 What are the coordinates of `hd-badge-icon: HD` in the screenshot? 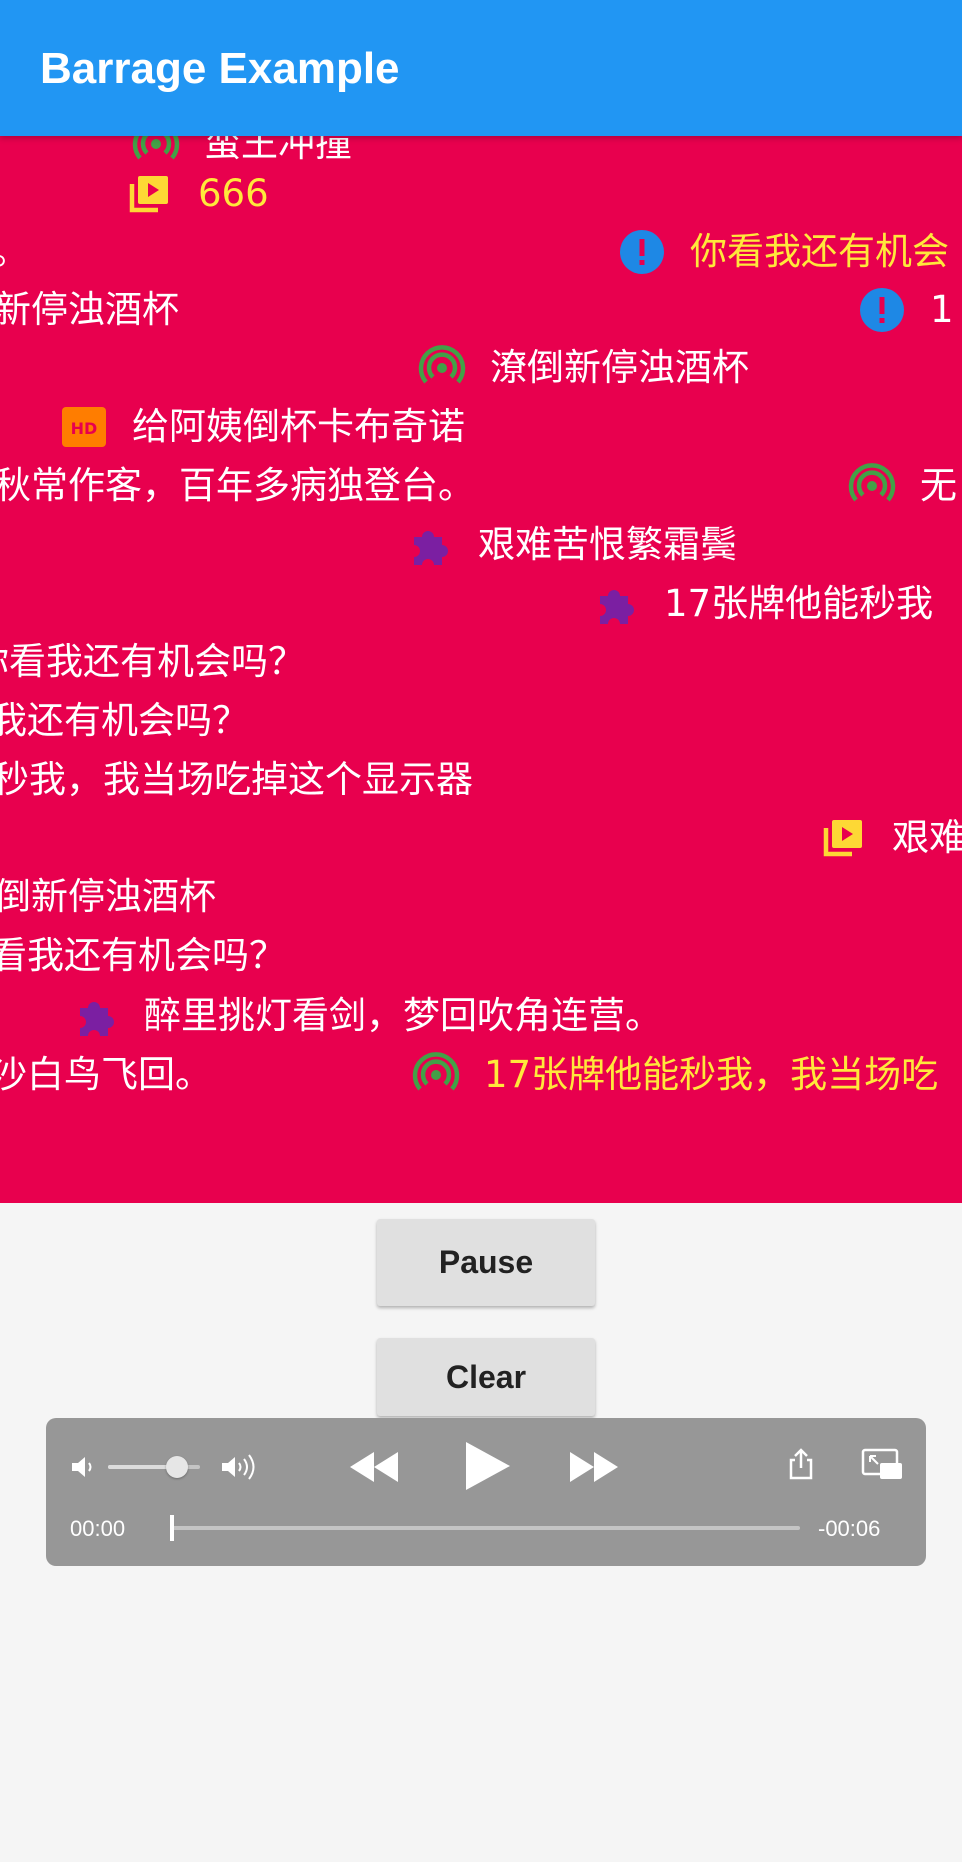 It's located at (84, 427).